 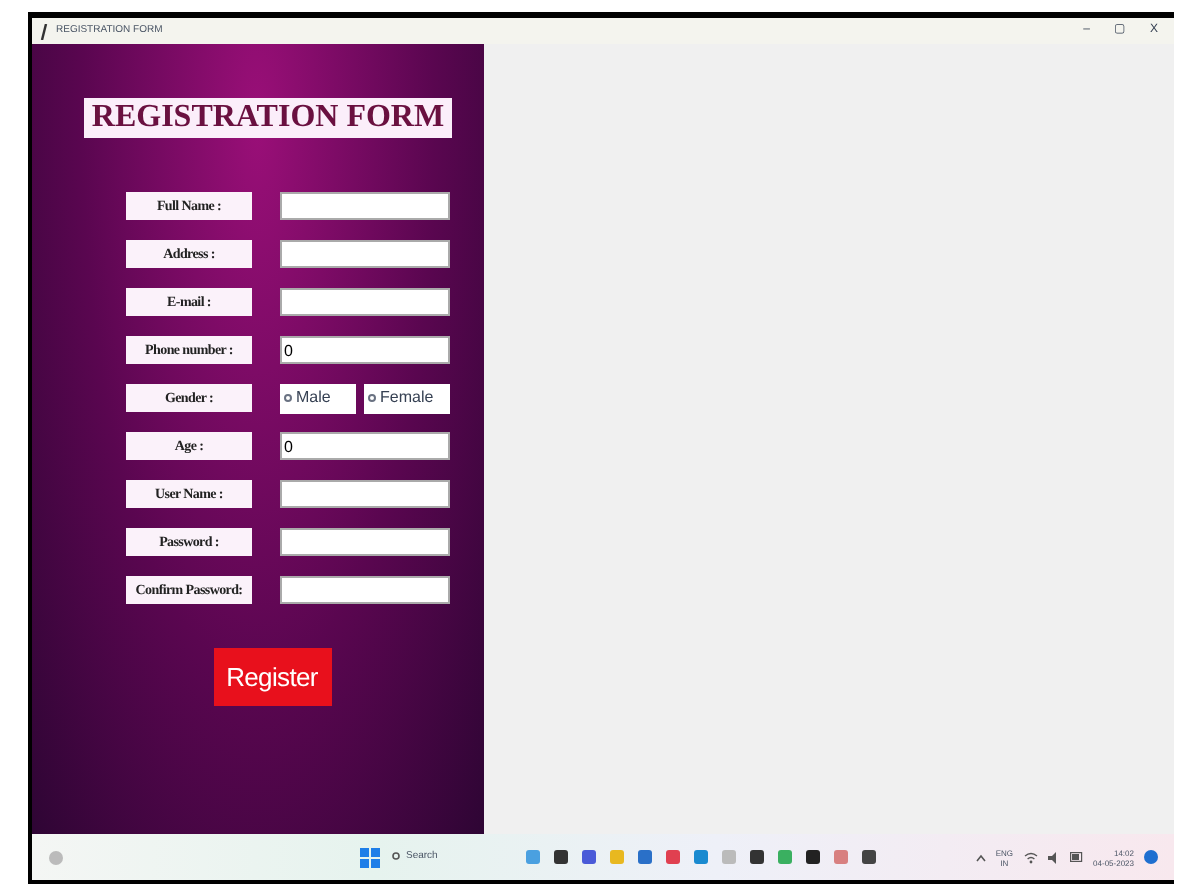 What do you see at coordinates (980, 857) in the screenshot?
I see `chevron-up-icon` at bounding box center [980, 857].